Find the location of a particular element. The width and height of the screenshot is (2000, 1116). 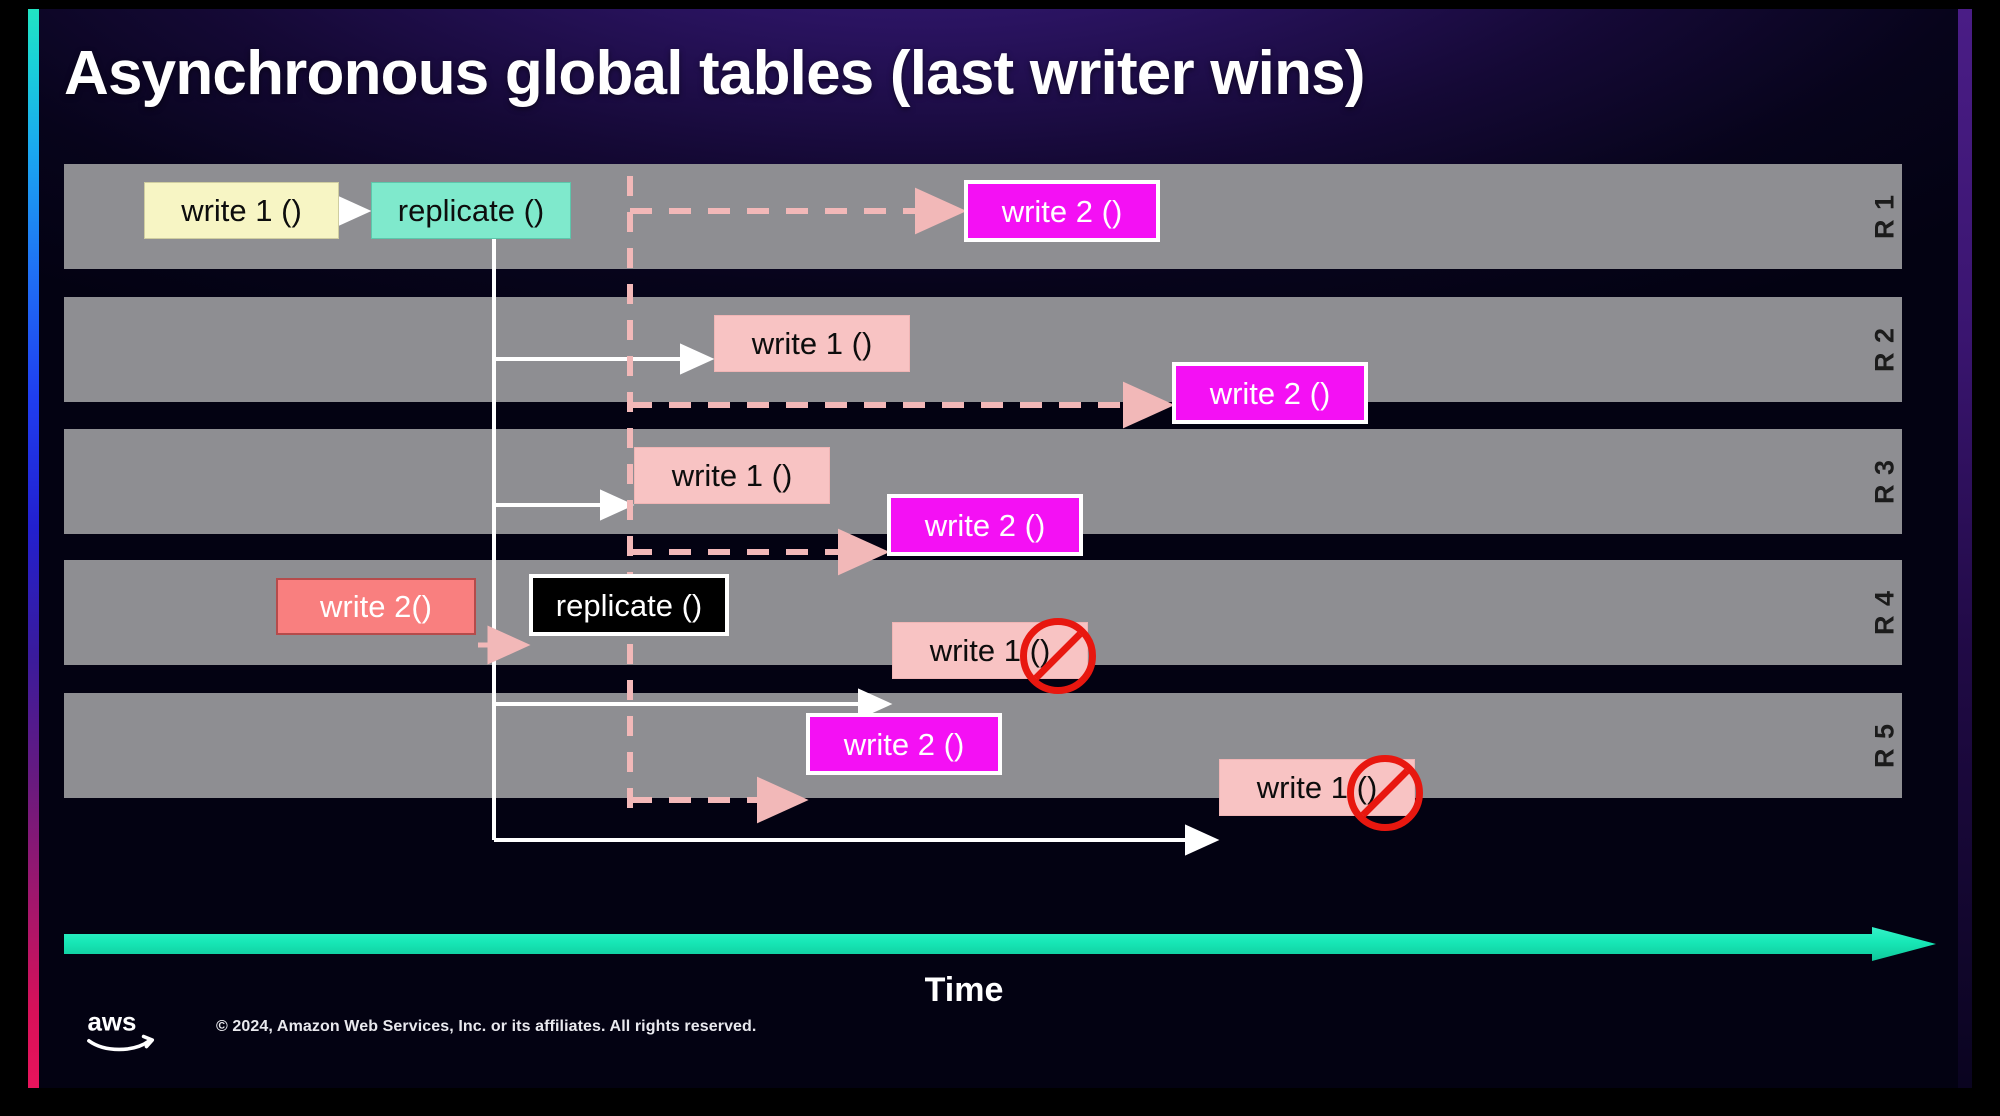

replication-row: R 2 is located at coordinates (983, 349).